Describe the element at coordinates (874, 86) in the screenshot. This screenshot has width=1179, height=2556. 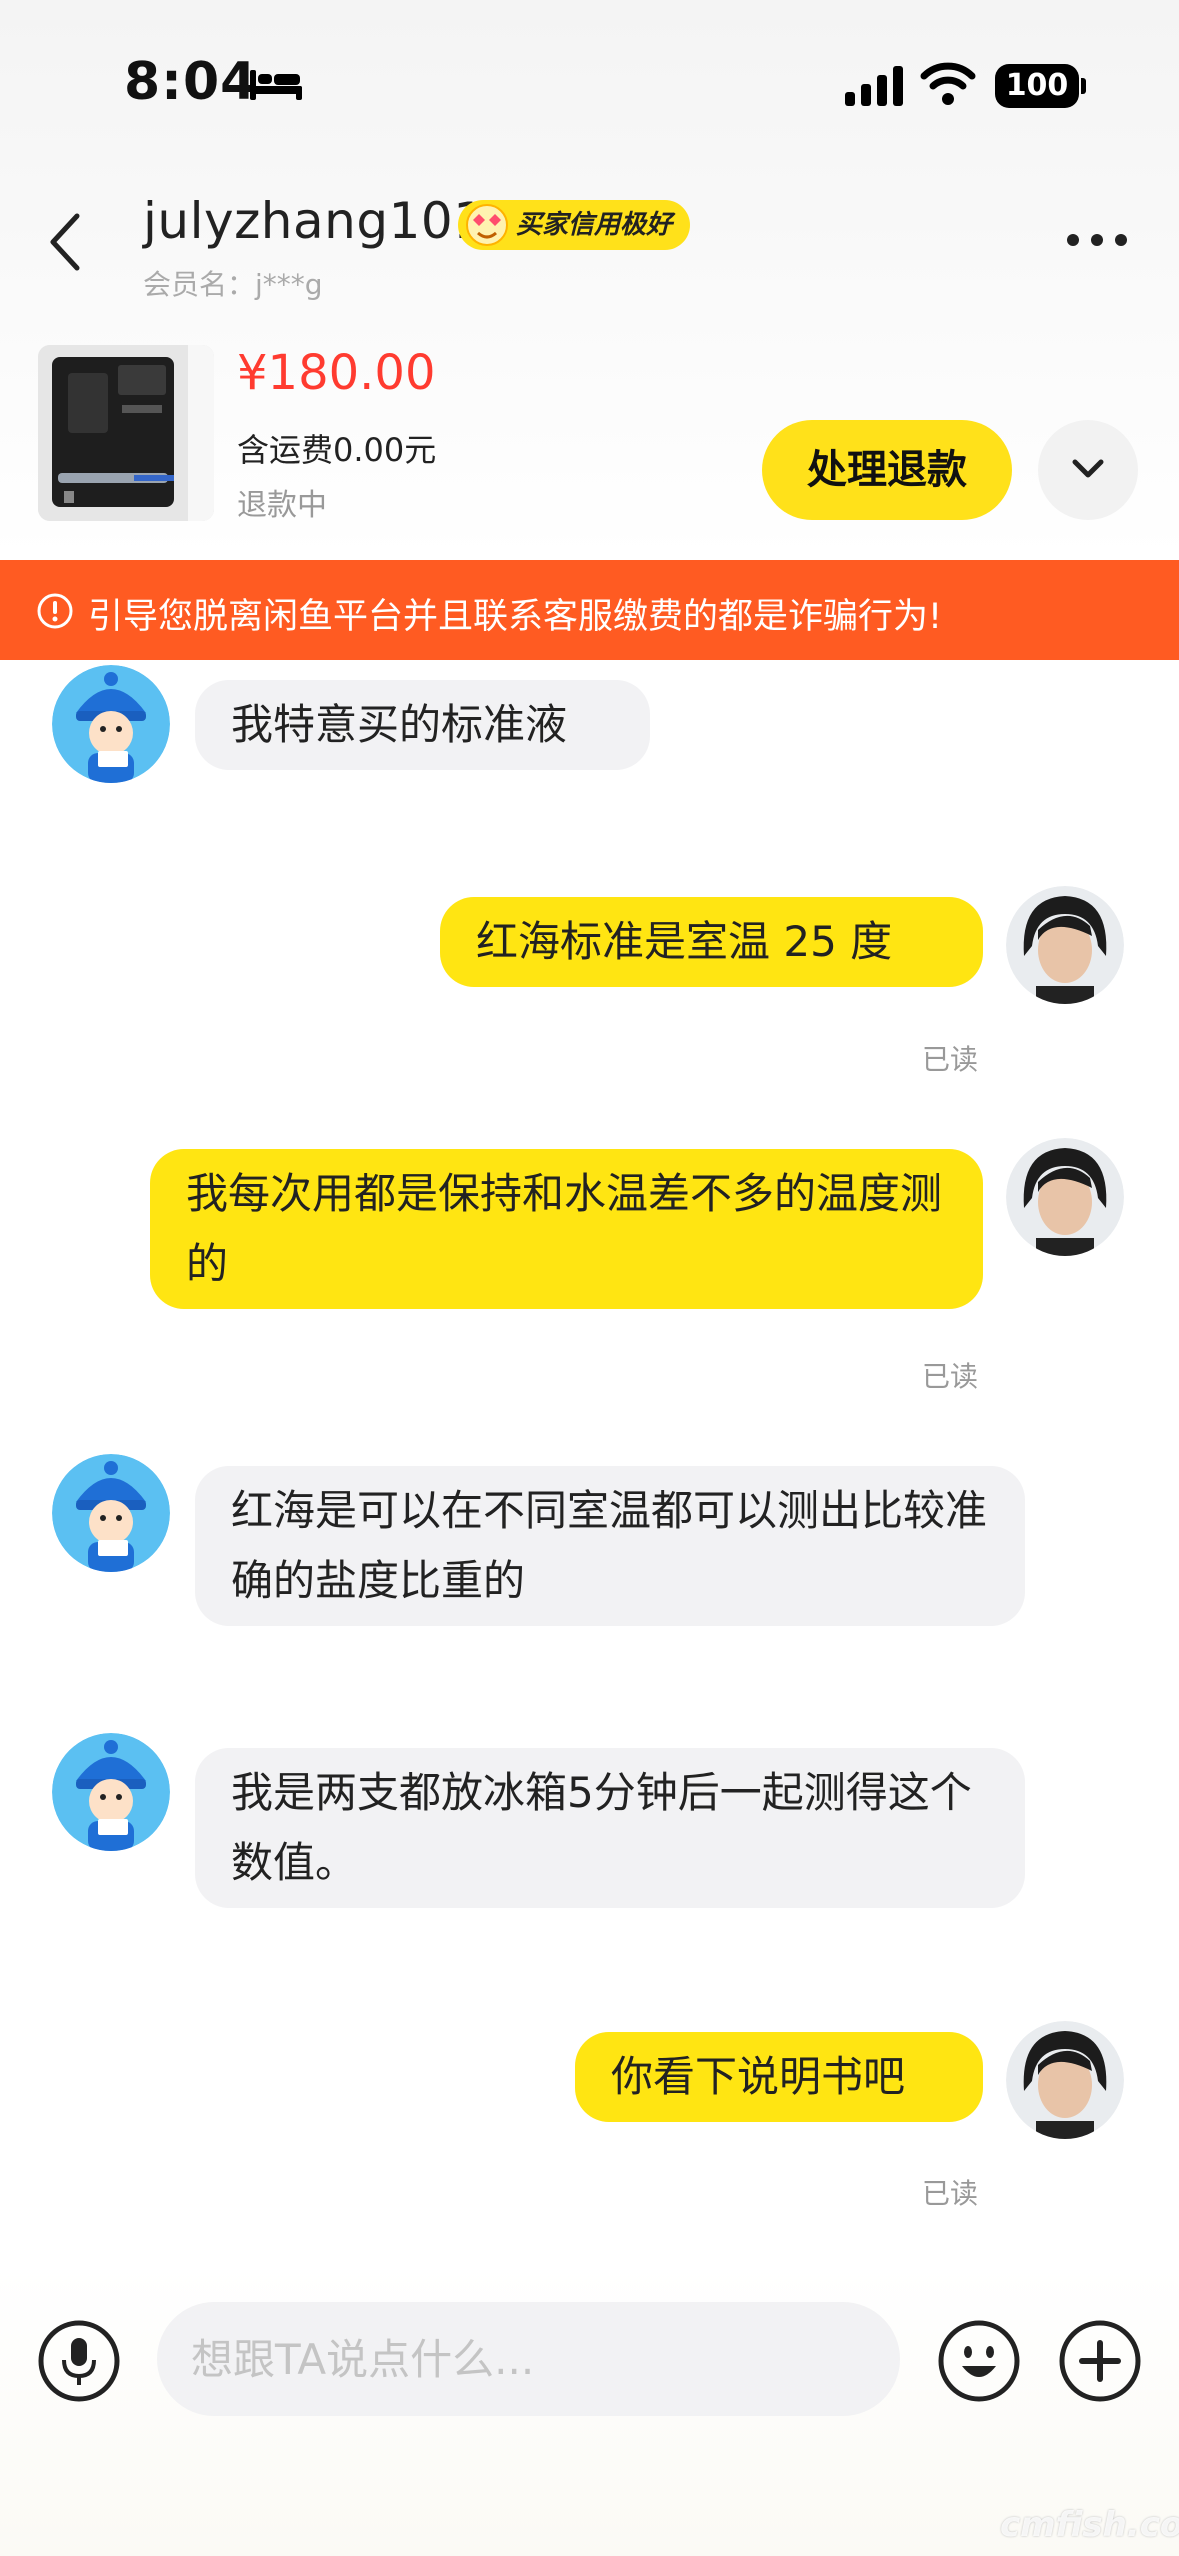
I see `cellular-signal-icon` at that location.